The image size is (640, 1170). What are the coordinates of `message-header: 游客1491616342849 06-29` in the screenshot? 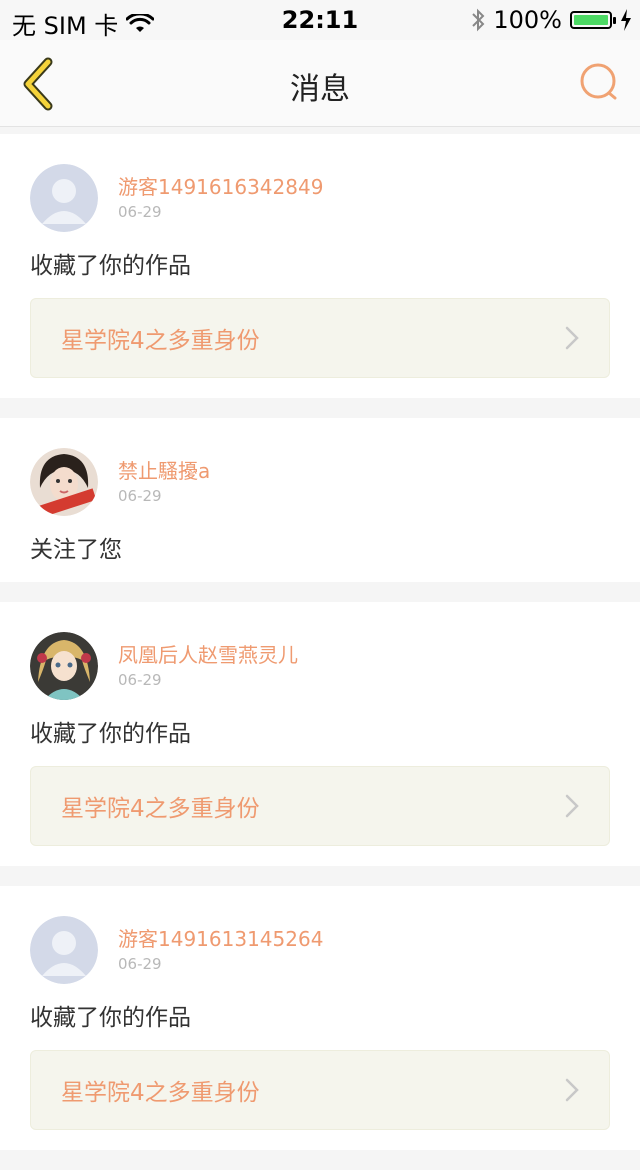 It's located at (320, 198).